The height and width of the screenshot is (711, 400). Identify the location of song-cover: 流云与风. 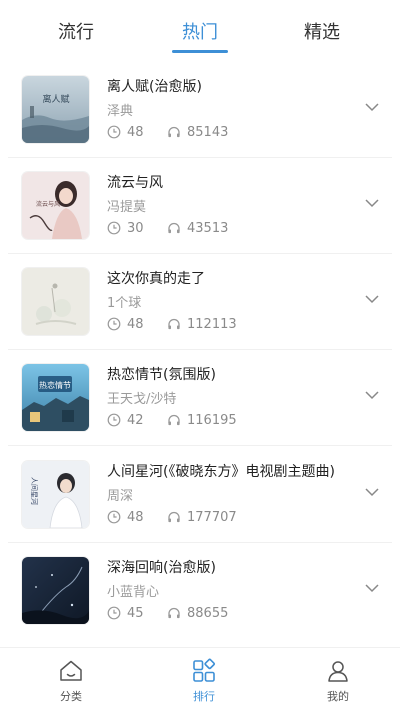
(55, 205).